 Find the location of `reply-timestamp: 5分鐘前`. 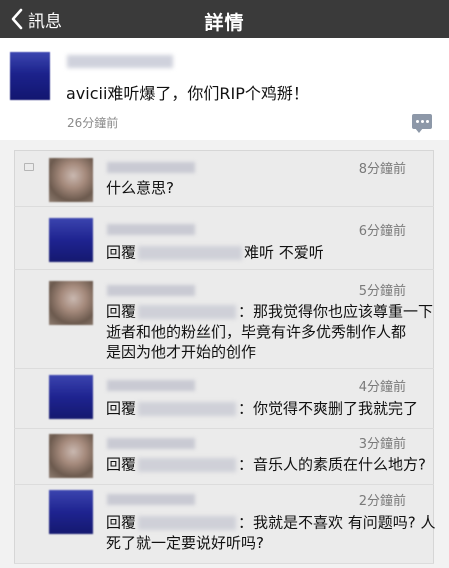

reply-timestamp: 5分鐘前 is located at coordinates (382, 291).